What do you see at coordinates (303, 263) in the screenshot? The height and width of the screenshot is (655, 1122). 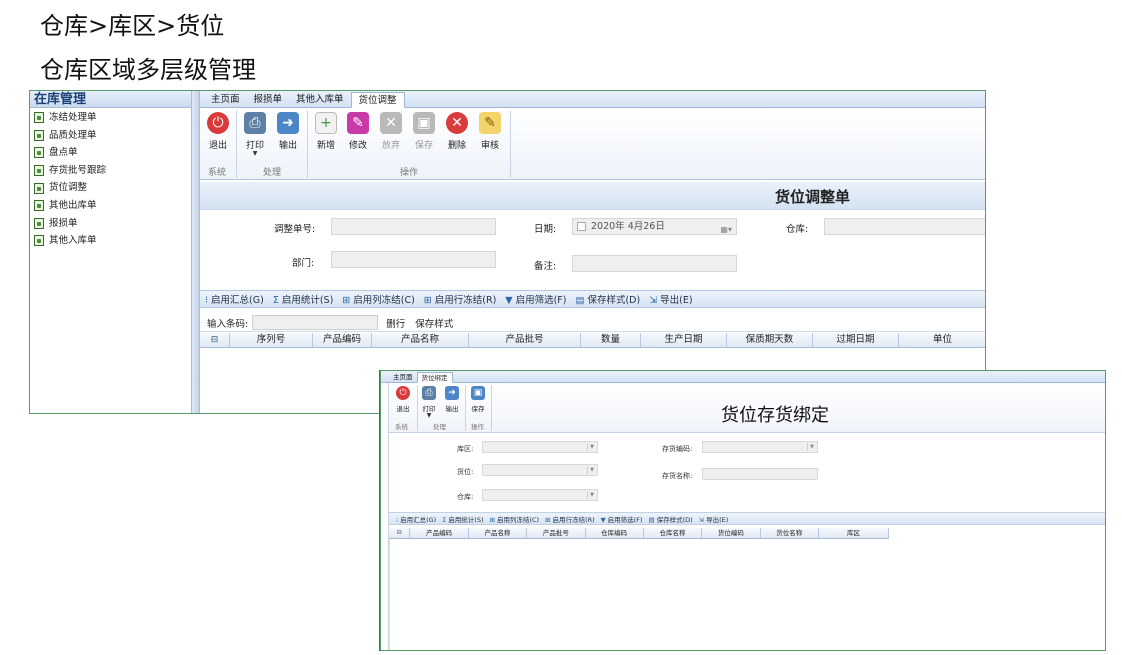 I see `department-label: 部门:` at bounding box center [303, 263].